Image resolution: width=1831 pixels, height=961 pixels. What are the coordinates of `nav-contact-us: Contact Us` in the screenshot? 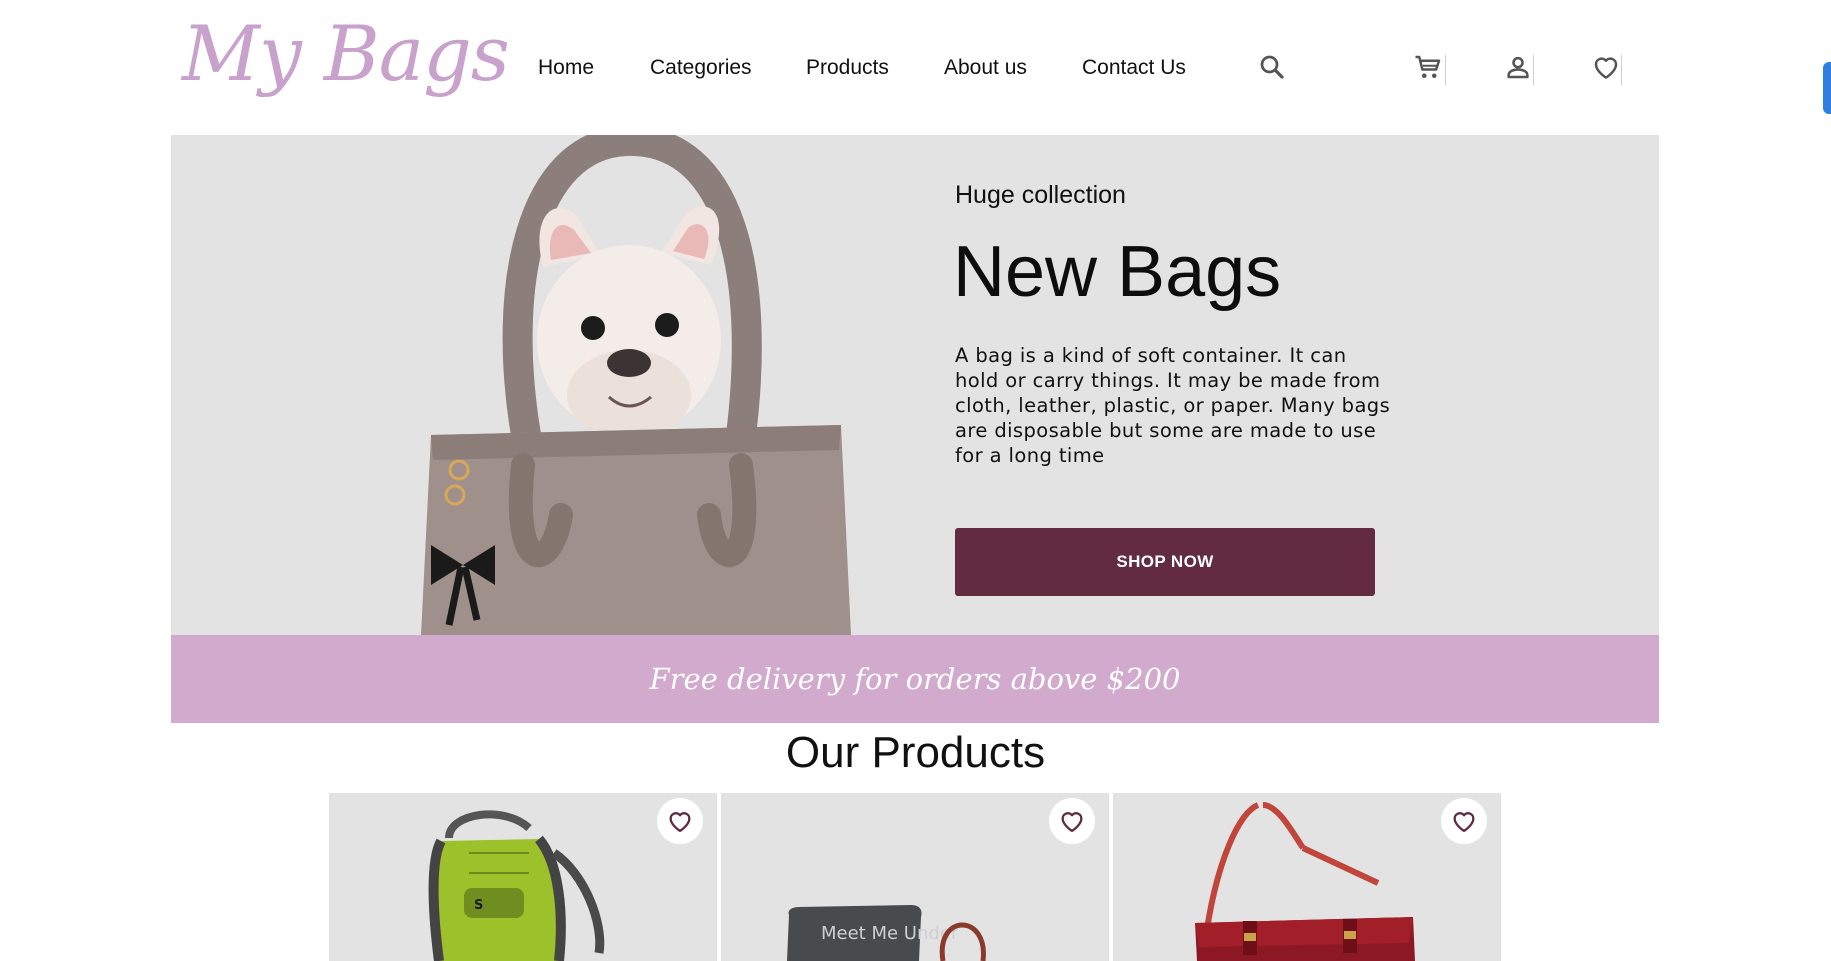 It's located at (1134, 68).